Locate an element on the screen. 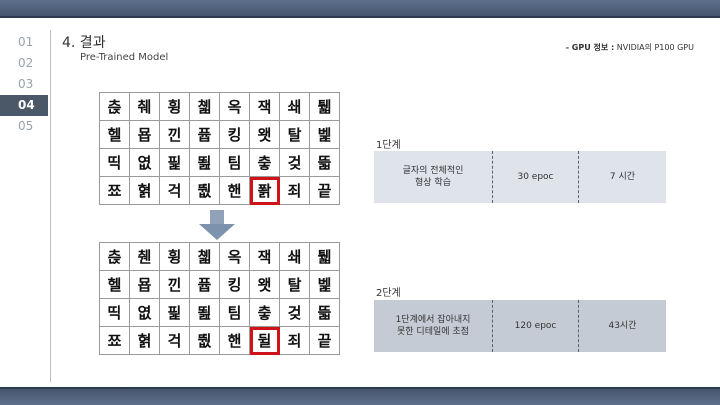 The height and width of the screenshot is (405, 720). stage-1-info-box: 글자의 전체적인 형상 학습 30 epoc 7 시간 is located at coordinates (520, 177).